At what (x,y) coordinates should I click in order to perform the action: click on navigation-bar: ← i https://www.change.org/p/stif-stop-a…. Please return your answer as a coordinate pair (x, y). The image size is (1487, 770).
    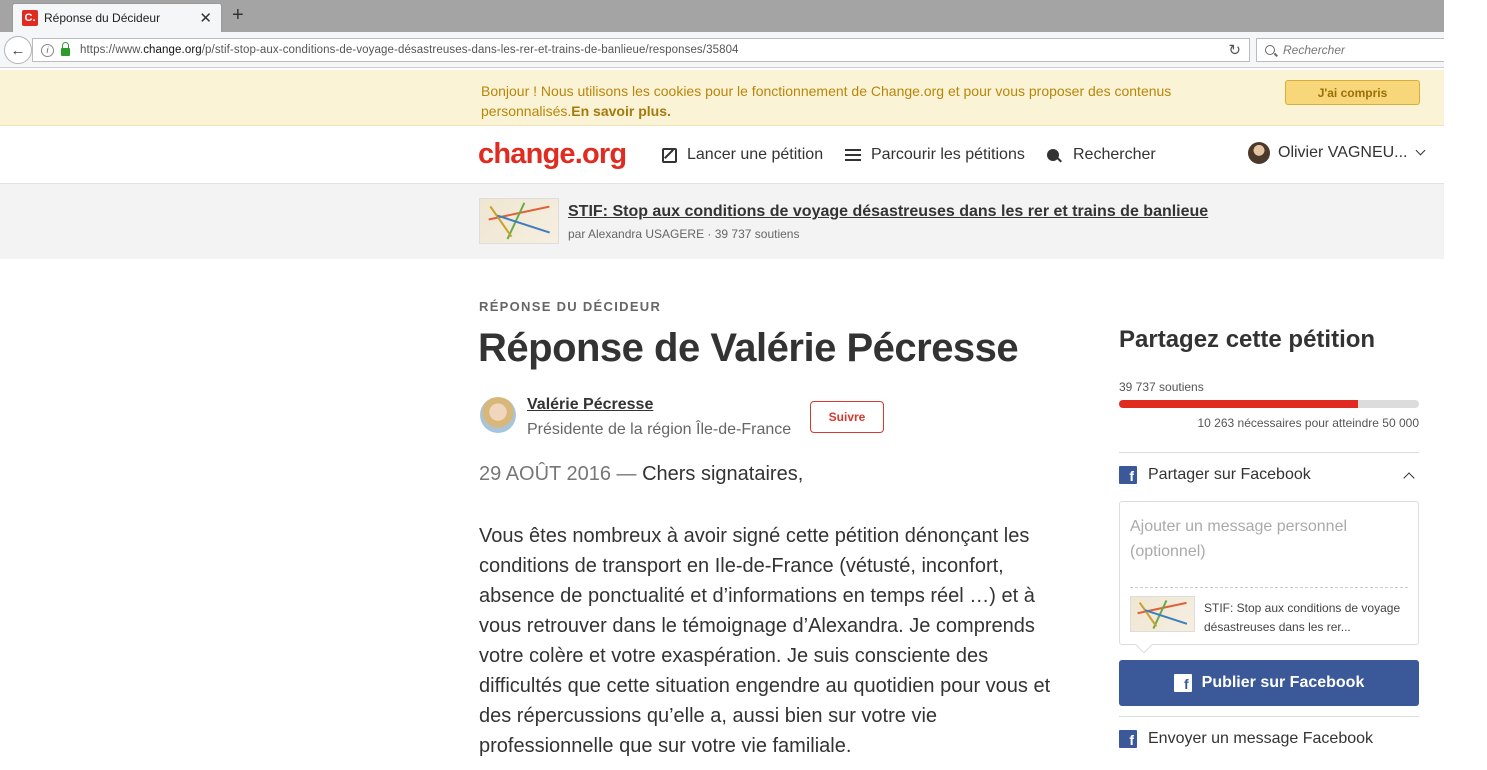
    Looking at the image, I should click on (723, 50).